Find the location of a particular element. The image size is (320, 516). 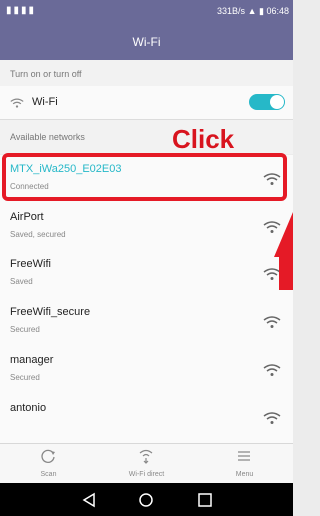

network-name: AirPort is located at coordinates (27, 217).